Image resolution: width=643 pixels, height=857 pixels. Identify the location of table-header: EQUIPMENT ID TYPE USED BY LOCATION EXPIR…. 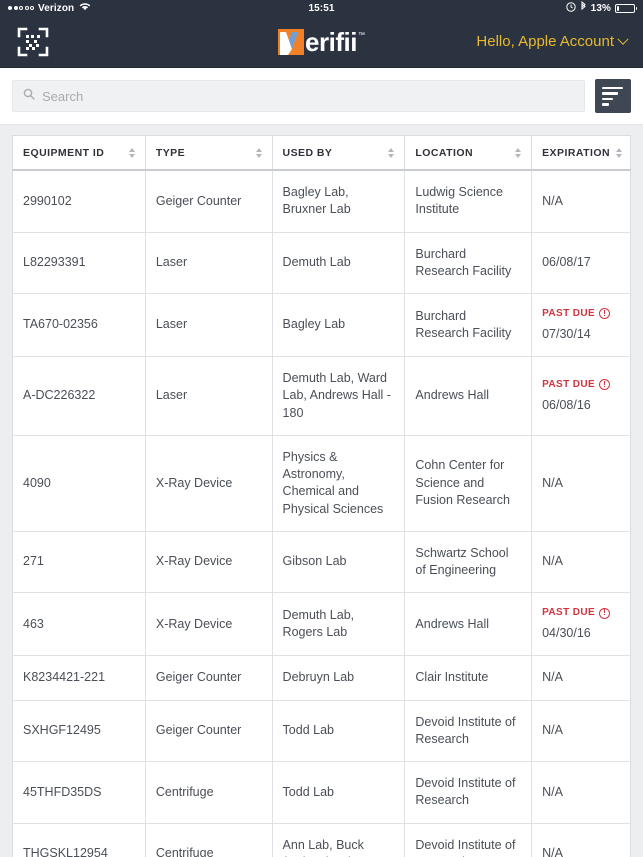
(321, 153).